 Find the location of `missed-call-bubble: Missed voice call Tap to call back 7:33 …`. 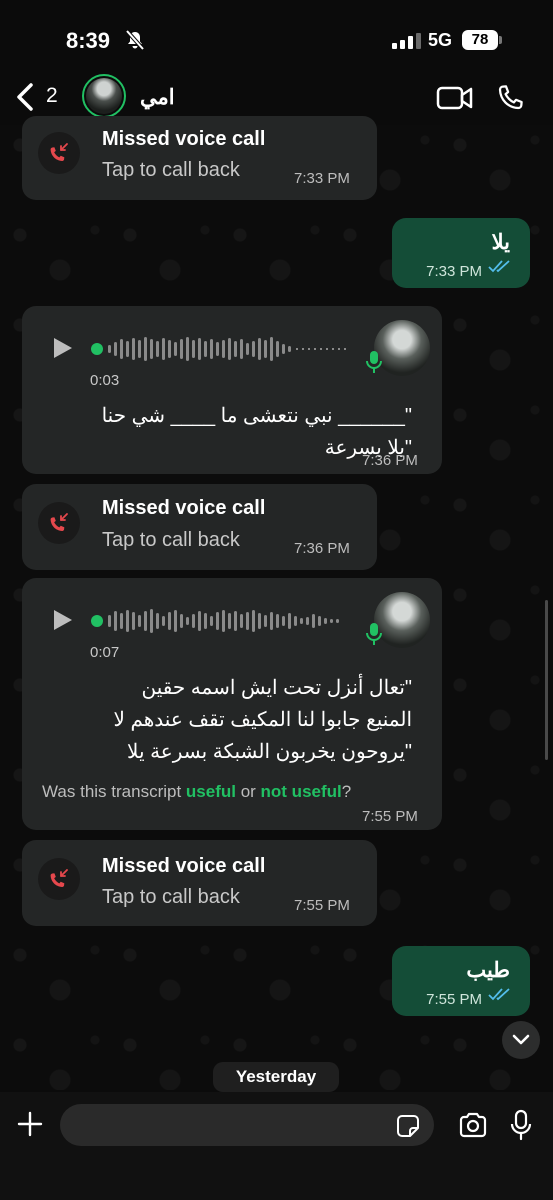

missed-call-bubble: Missed voice call Tap to call back 7:33 … is located at coordinates (199, 158).